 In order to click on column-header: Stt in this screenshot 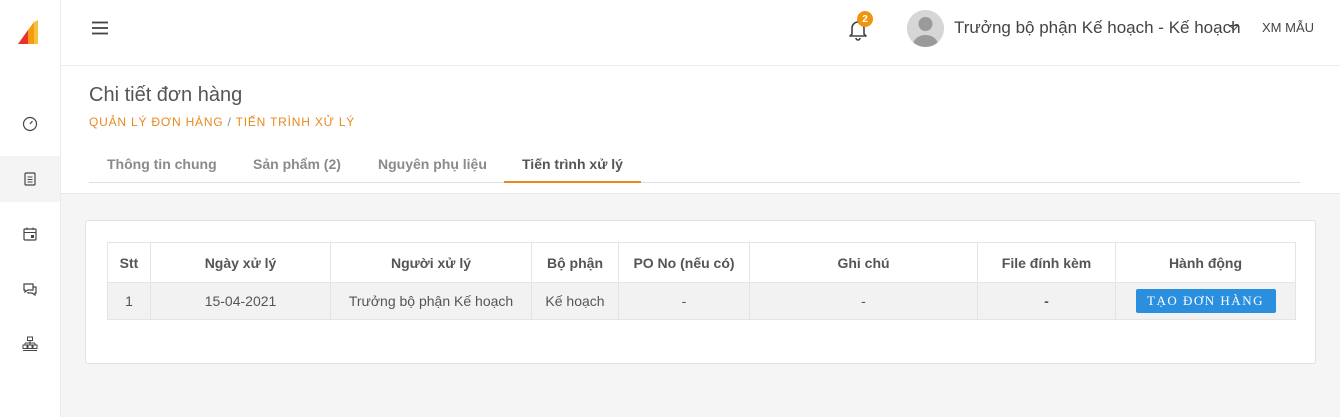, I will do `click(129, 262)`.